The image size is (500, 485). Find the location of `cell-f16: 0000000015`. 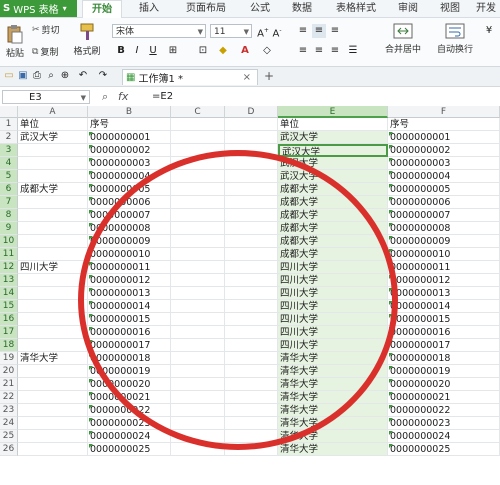

cell-f16: 0000000015 is located at coordinates (444, 319).